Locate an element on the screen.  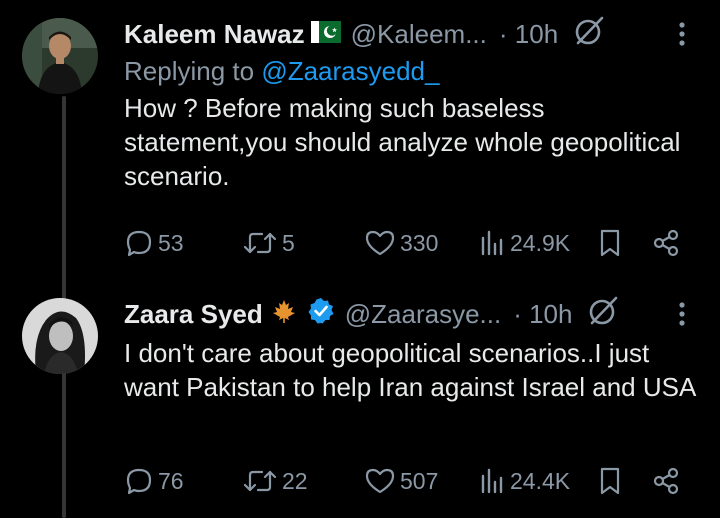
like-button: 330 is located at coordinates (401, 243).